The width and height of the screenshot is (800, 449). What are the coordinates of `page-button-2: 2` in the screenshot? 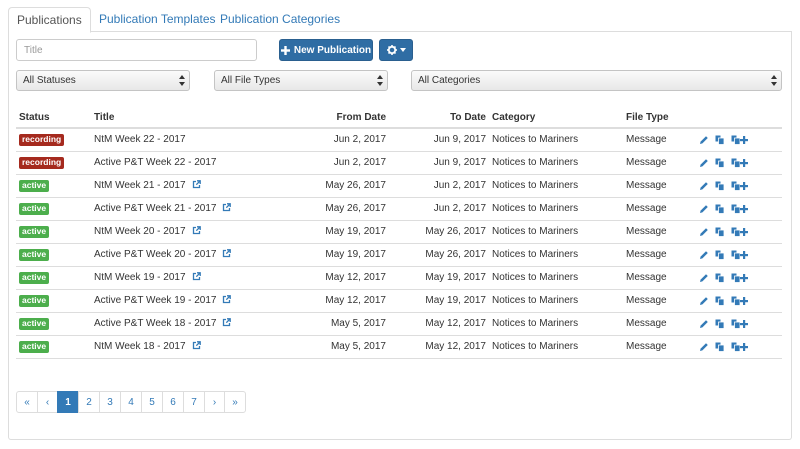 It's located at (89, 402).